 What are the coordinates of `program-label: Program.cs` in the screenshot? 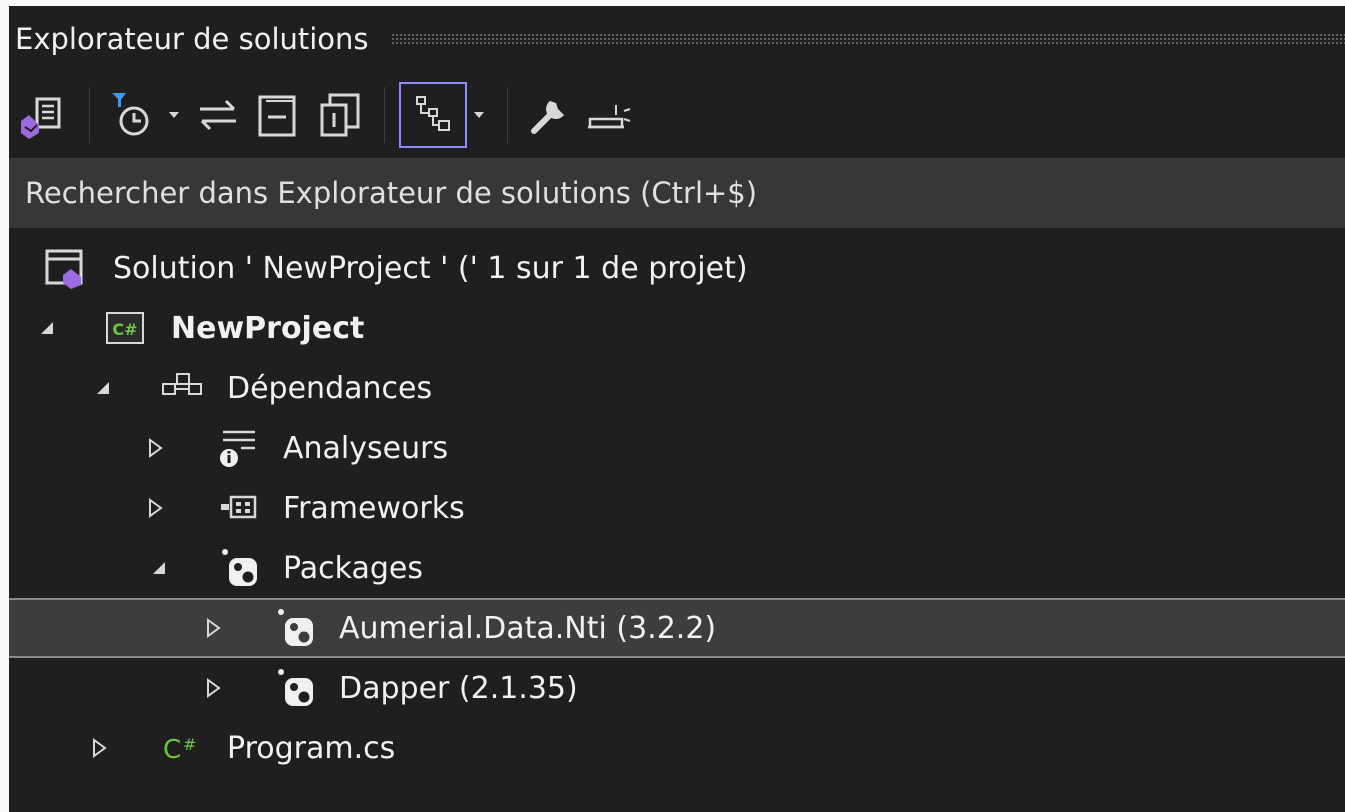 It's located at (311, 748).